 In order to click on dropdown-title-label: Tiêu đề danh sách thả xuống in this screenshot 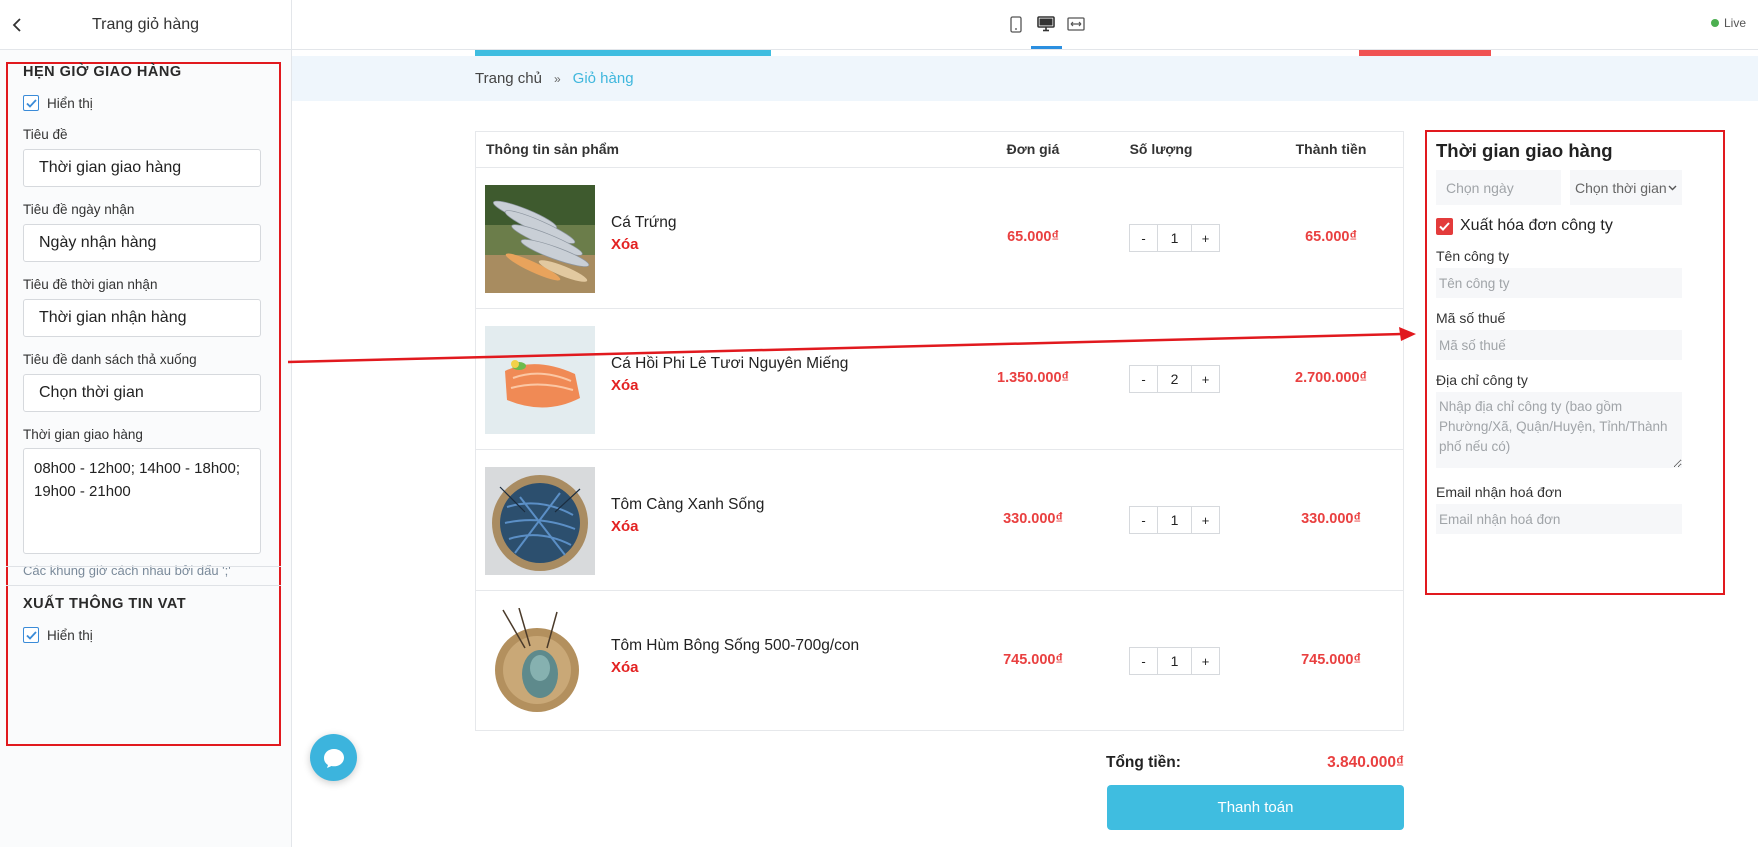, I will do `click(110, 359)`.